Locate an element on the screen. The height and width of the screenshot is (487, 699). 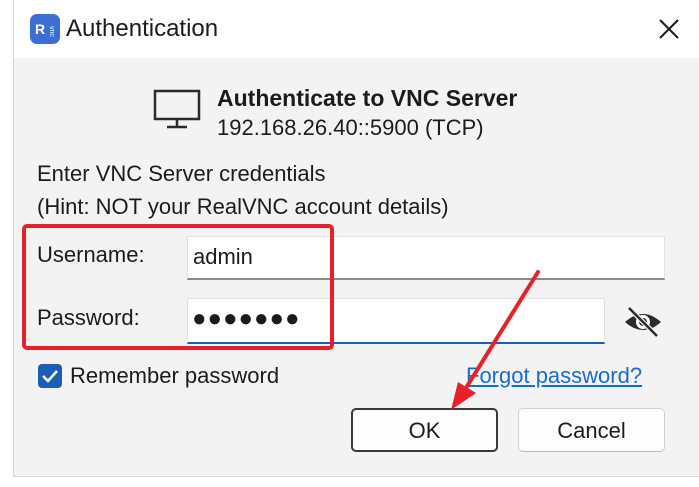
credentials-hint: (Hint: NOT your RealVNC account details) is located at coordinates (243, 206).